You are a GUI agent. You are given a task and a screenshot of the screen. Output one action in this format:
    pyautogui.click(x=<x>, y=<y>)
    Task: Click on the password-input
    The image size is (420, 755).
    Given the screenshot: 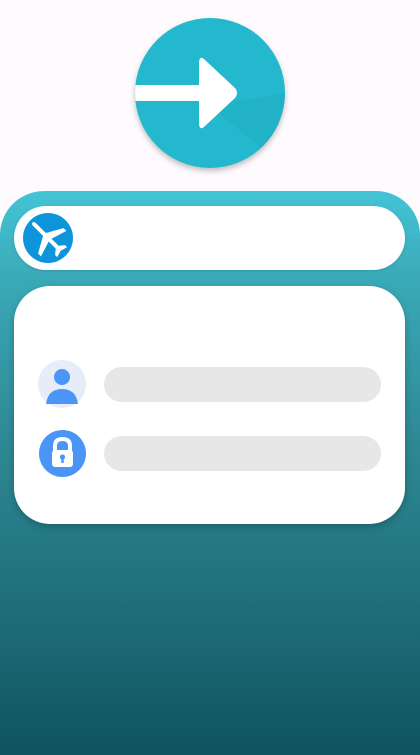 What is the action you would take?
    pyautogui.click(x=242, y=453)
    